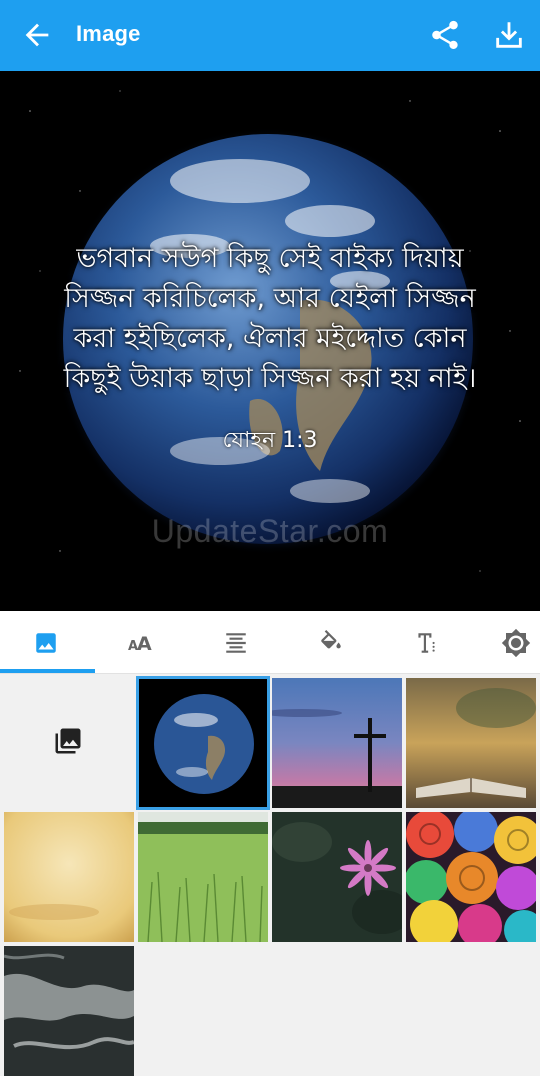 The image size is (540, 1076). I want to click on thumbnail-earth, so click(203, 743).